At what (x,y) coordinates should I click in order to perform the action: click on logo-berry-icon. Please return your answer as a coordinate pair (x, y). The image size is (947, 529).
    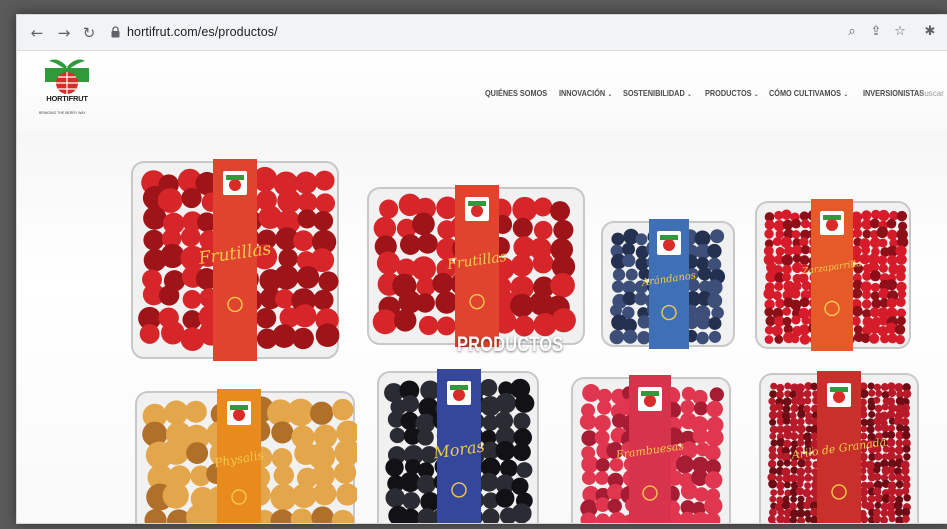
    Looking at the image, I should click on (67, 76).